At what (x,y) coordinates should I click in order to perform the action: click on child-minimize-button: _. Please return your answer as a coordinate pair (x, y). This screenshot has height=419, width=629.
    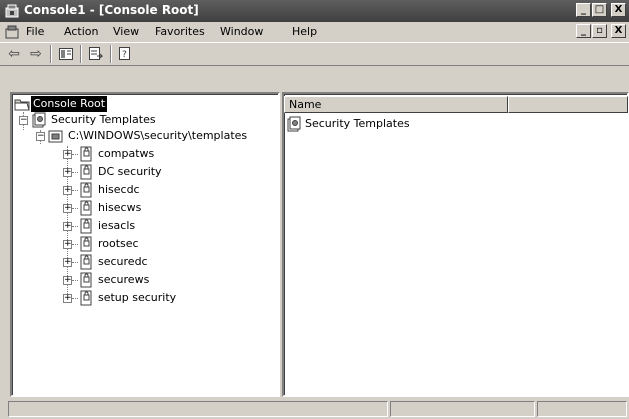
    Looking at the image, I should click on (583, 31).